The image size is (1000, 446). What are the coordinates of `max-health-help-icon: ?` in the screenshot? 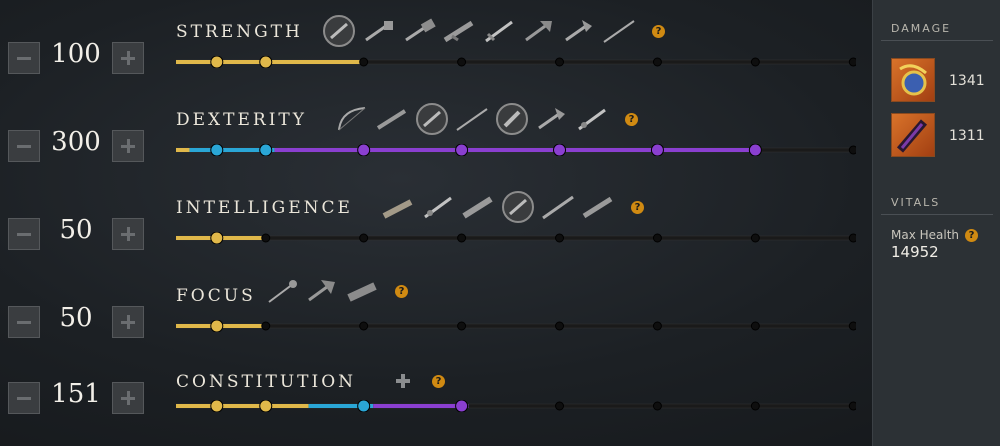 It's located at (972, 235).